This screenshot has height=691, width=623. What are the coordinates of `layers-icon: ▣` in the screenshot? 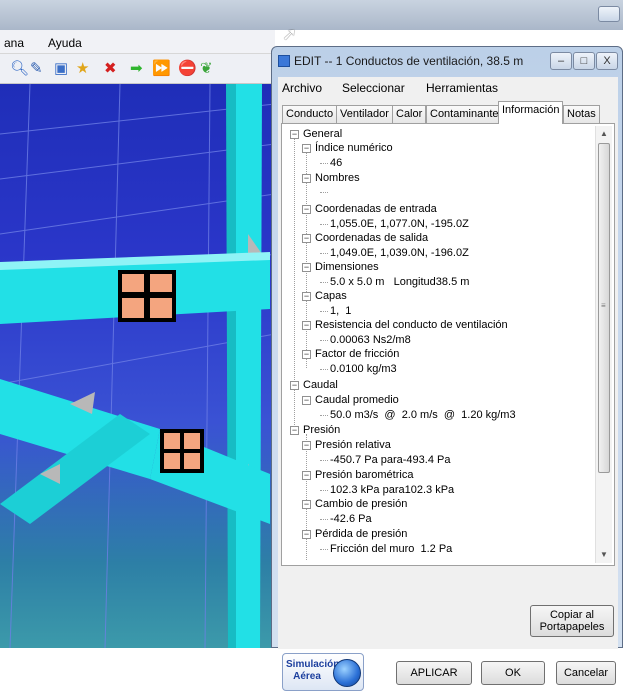 It's located at (61, 69).